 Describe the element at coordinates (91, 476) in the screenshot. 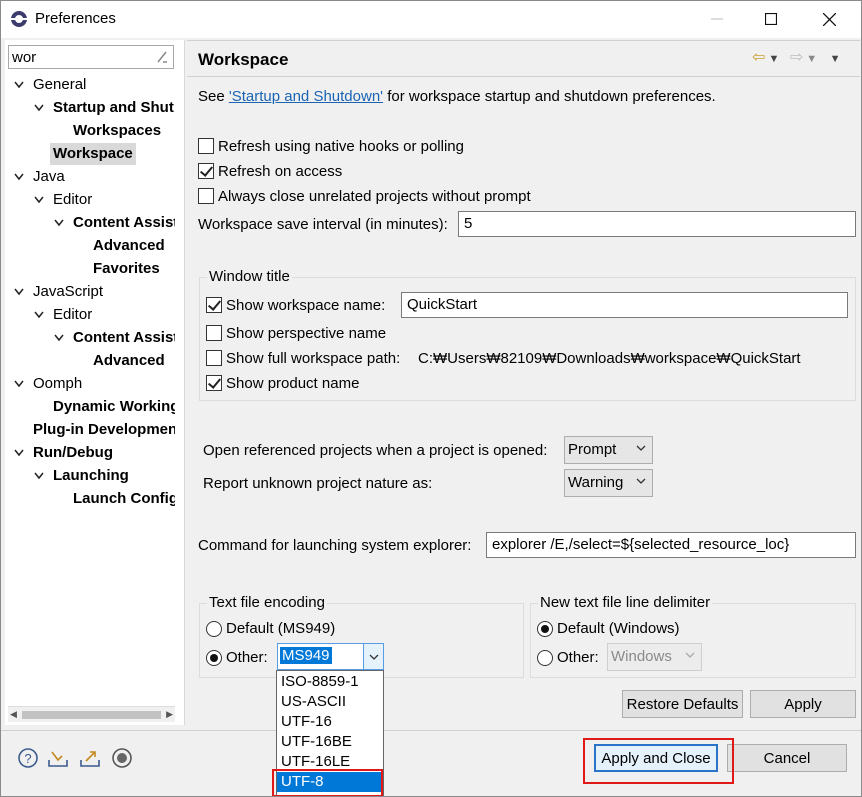

I see `tree-node: Launching` at that location.